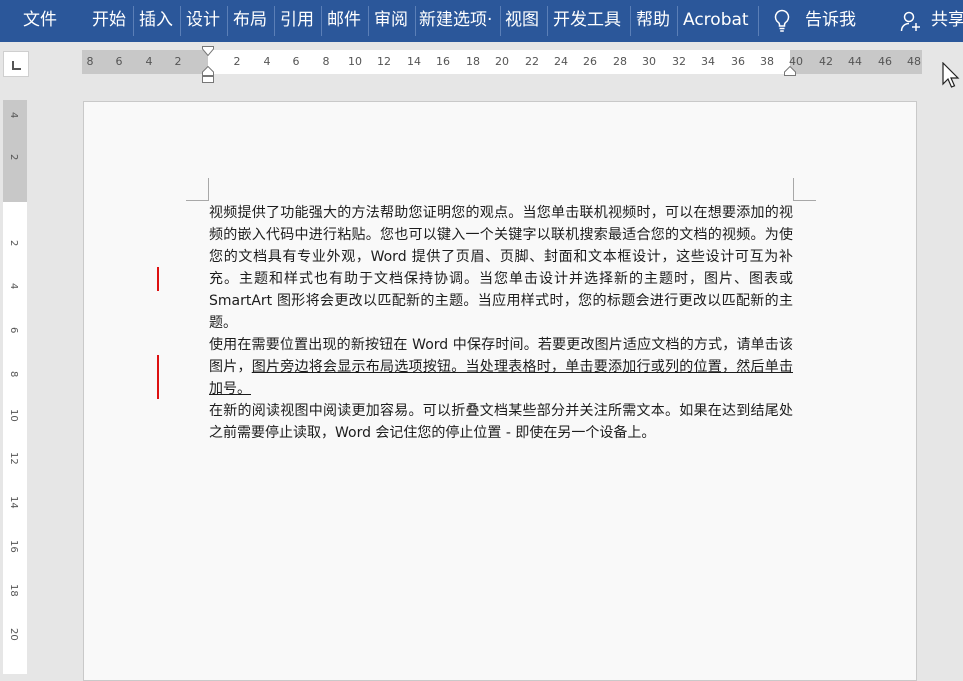 Image resolution: width=963 pixels, height=681 pixels. What do you see at coordinates (914, 61) in the screenshot?
I see `ruler-number: 48` at bounding box center [914, 61].